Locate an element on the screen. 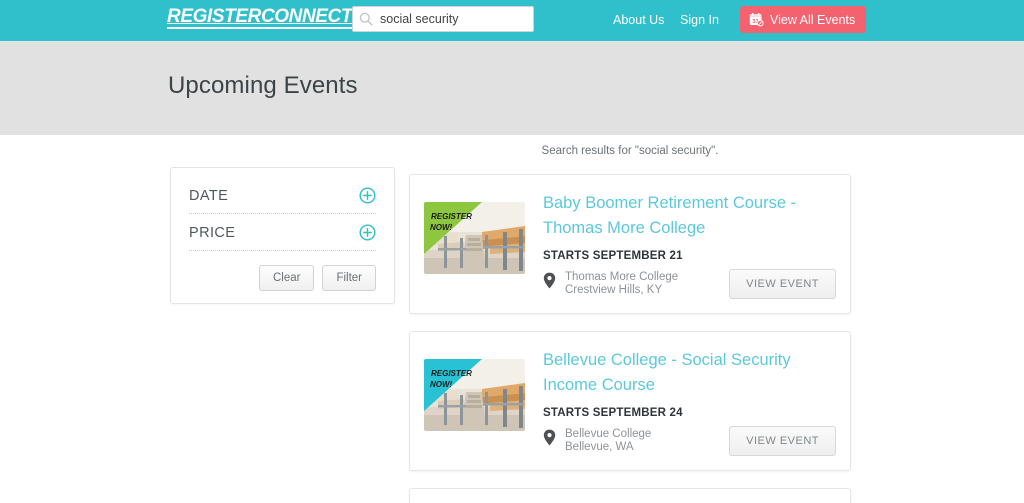  filter-label-date: DATE is located at coordinates (209, 195).